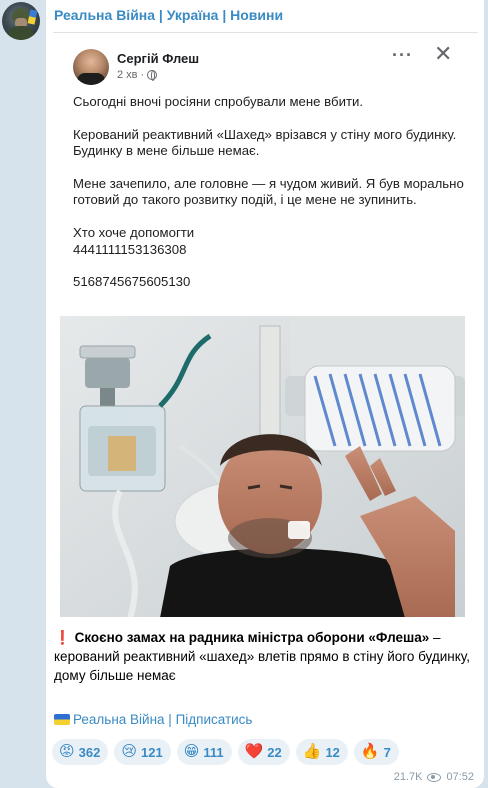  Describe the element at coordinates (191, 751) in the screenshot. I see `grinning-face-icon: 😁` at that location.